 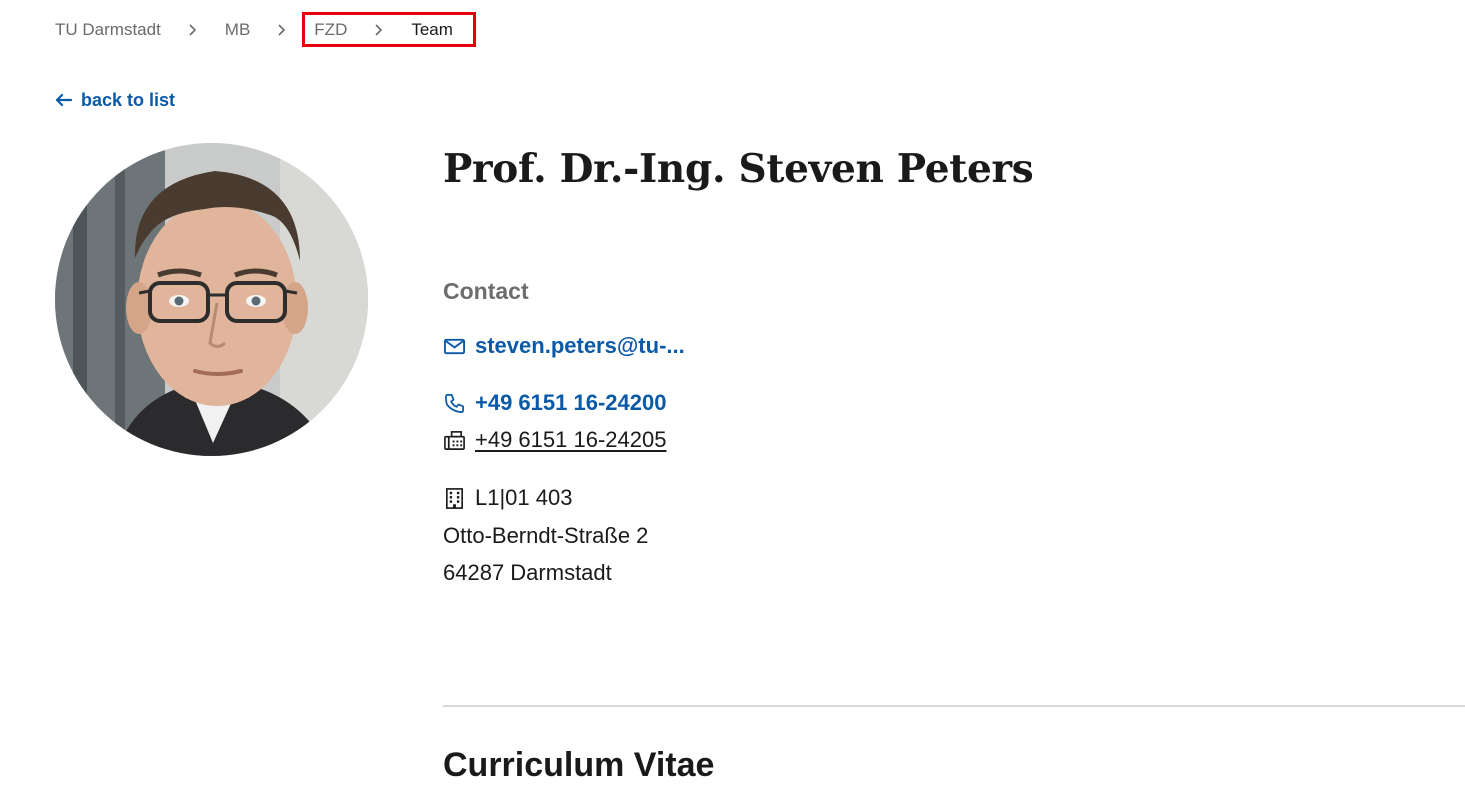 I want to click on curriculum-vitae-heading: Curriculum Vitae, so click(x=579, y=765).